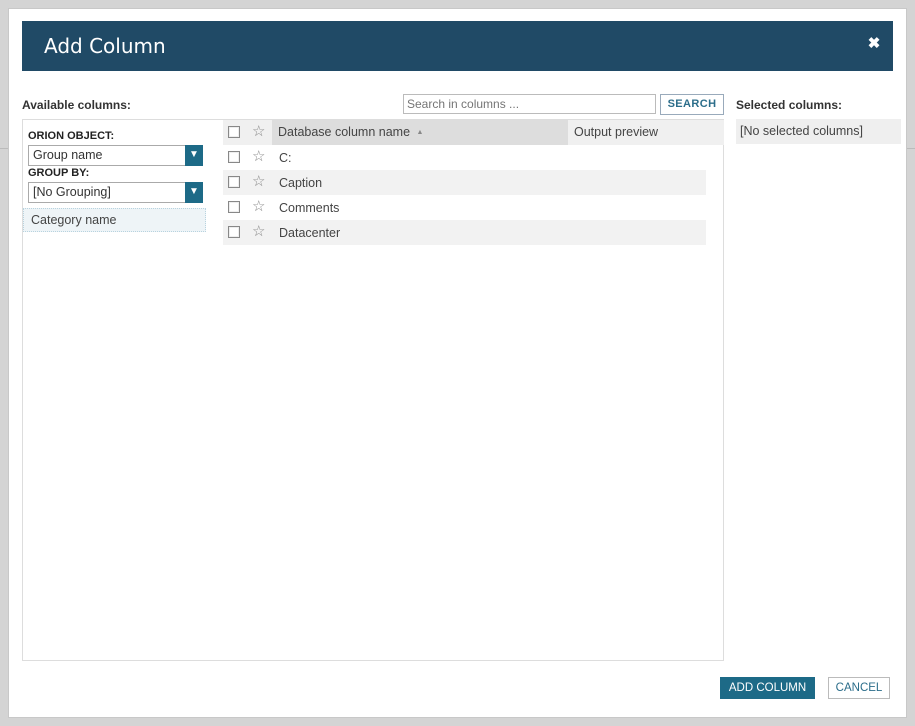 The image size is (915, 726). What do you see at coordinates (692, 104) in the screenshot?
I see `search-button: SEARCH` at bounding box center [692, 104].